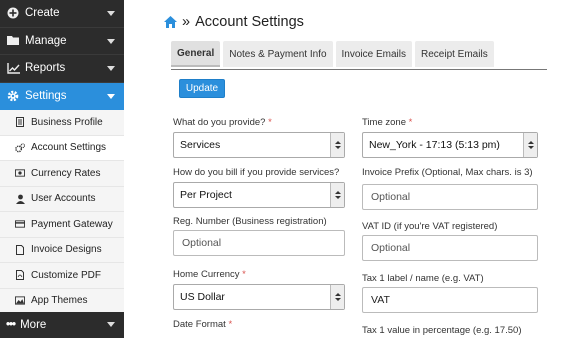 This screenshot has height=338, width=562. What do you see at coordinates (62, 325) in the screenshot?
I see `nav-more: ••• More` at bounding box center [62, 325].